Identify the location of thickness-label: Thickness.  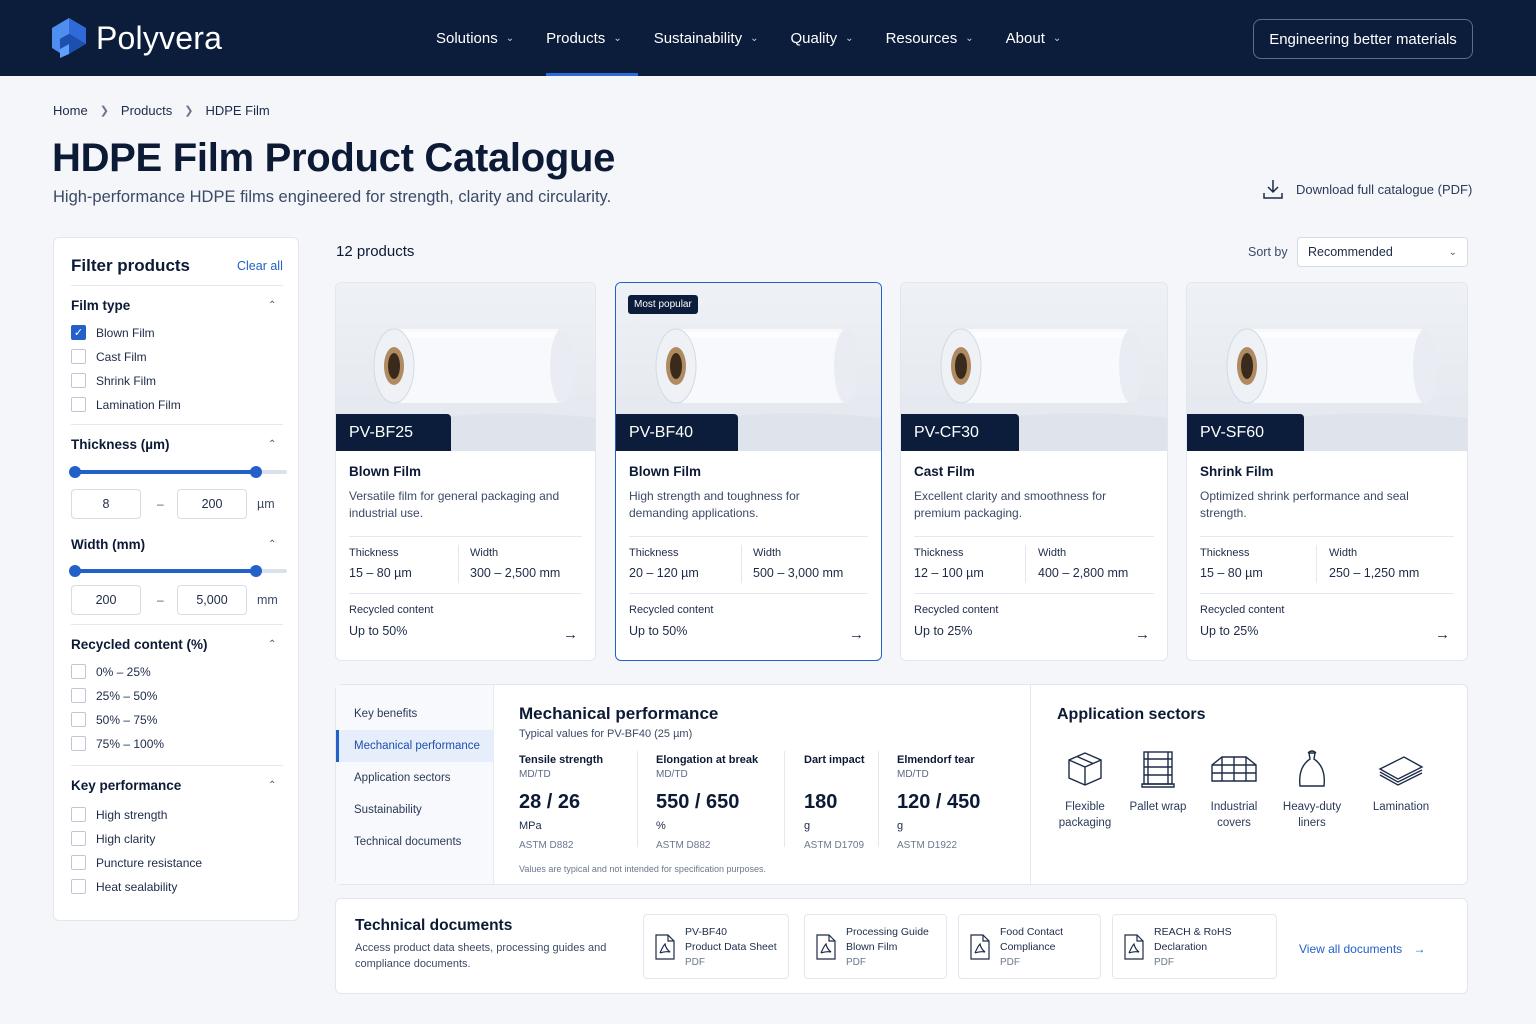
(374, 553).